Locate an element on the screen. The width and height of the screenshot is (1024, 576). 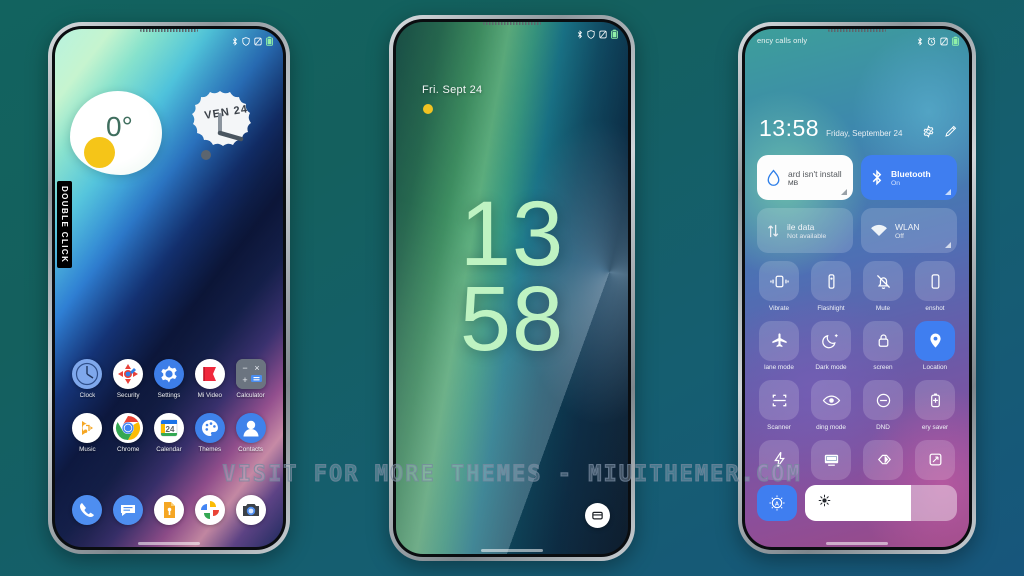
qs-item: Flashlight is located at coordinates (831, 286).